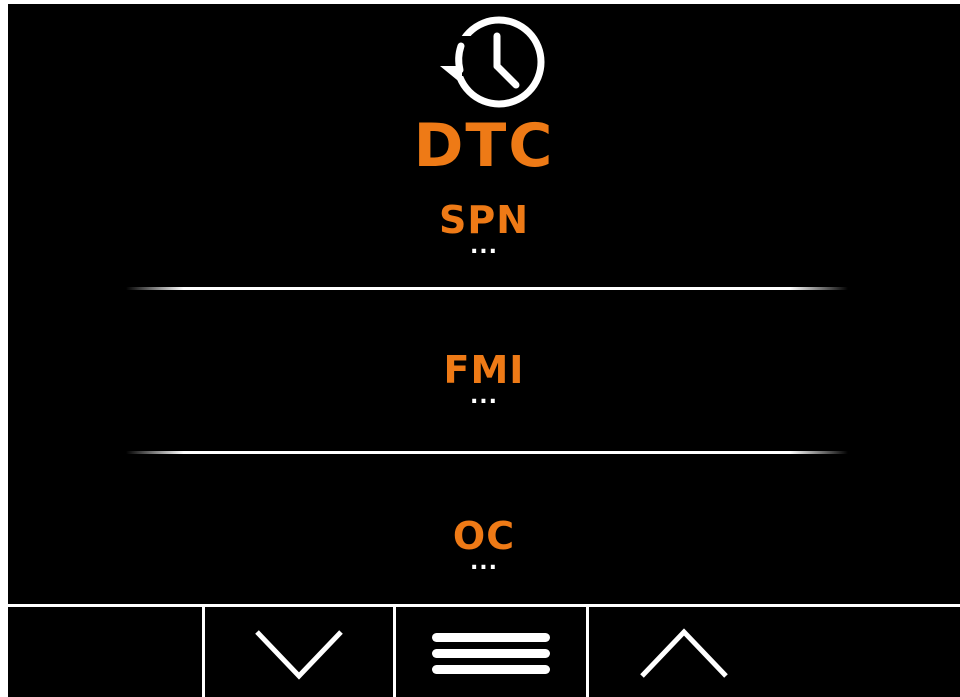 This screenshot has height=697, width=960. Describe the element at coordinates (869, 652) in the screenshot. I see `nav-empty-right-button` at that location.